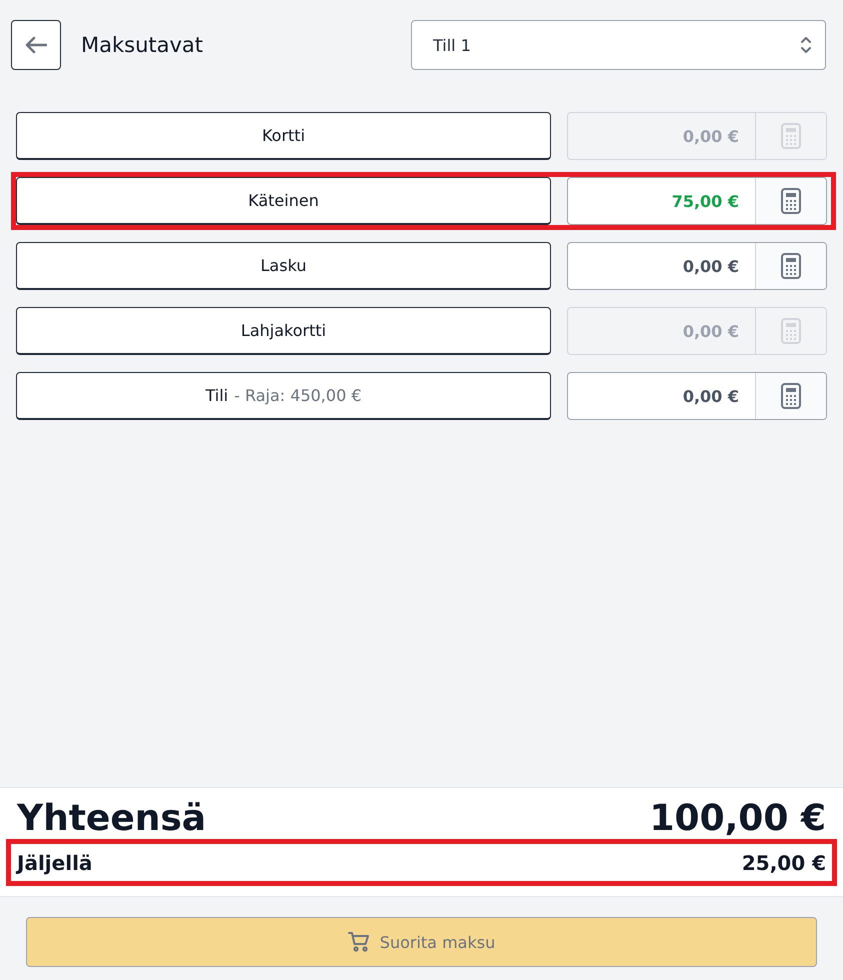  What do you see at coordinates (806, 45) in the screenshot?
I see `chevron-up-down-icon` at bounding box center [806, 45].